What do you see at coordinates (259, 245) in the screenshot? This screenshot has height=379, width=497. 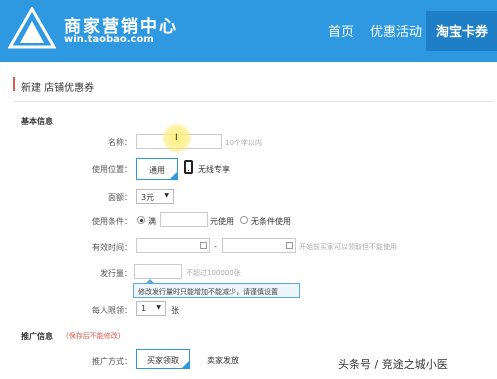 I see `end-date-input` at bounding box center [259, 245].